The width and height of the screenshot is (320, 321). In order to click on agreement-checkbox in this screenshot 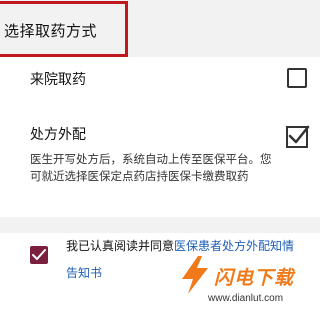, I will do `click(39, 255)`.